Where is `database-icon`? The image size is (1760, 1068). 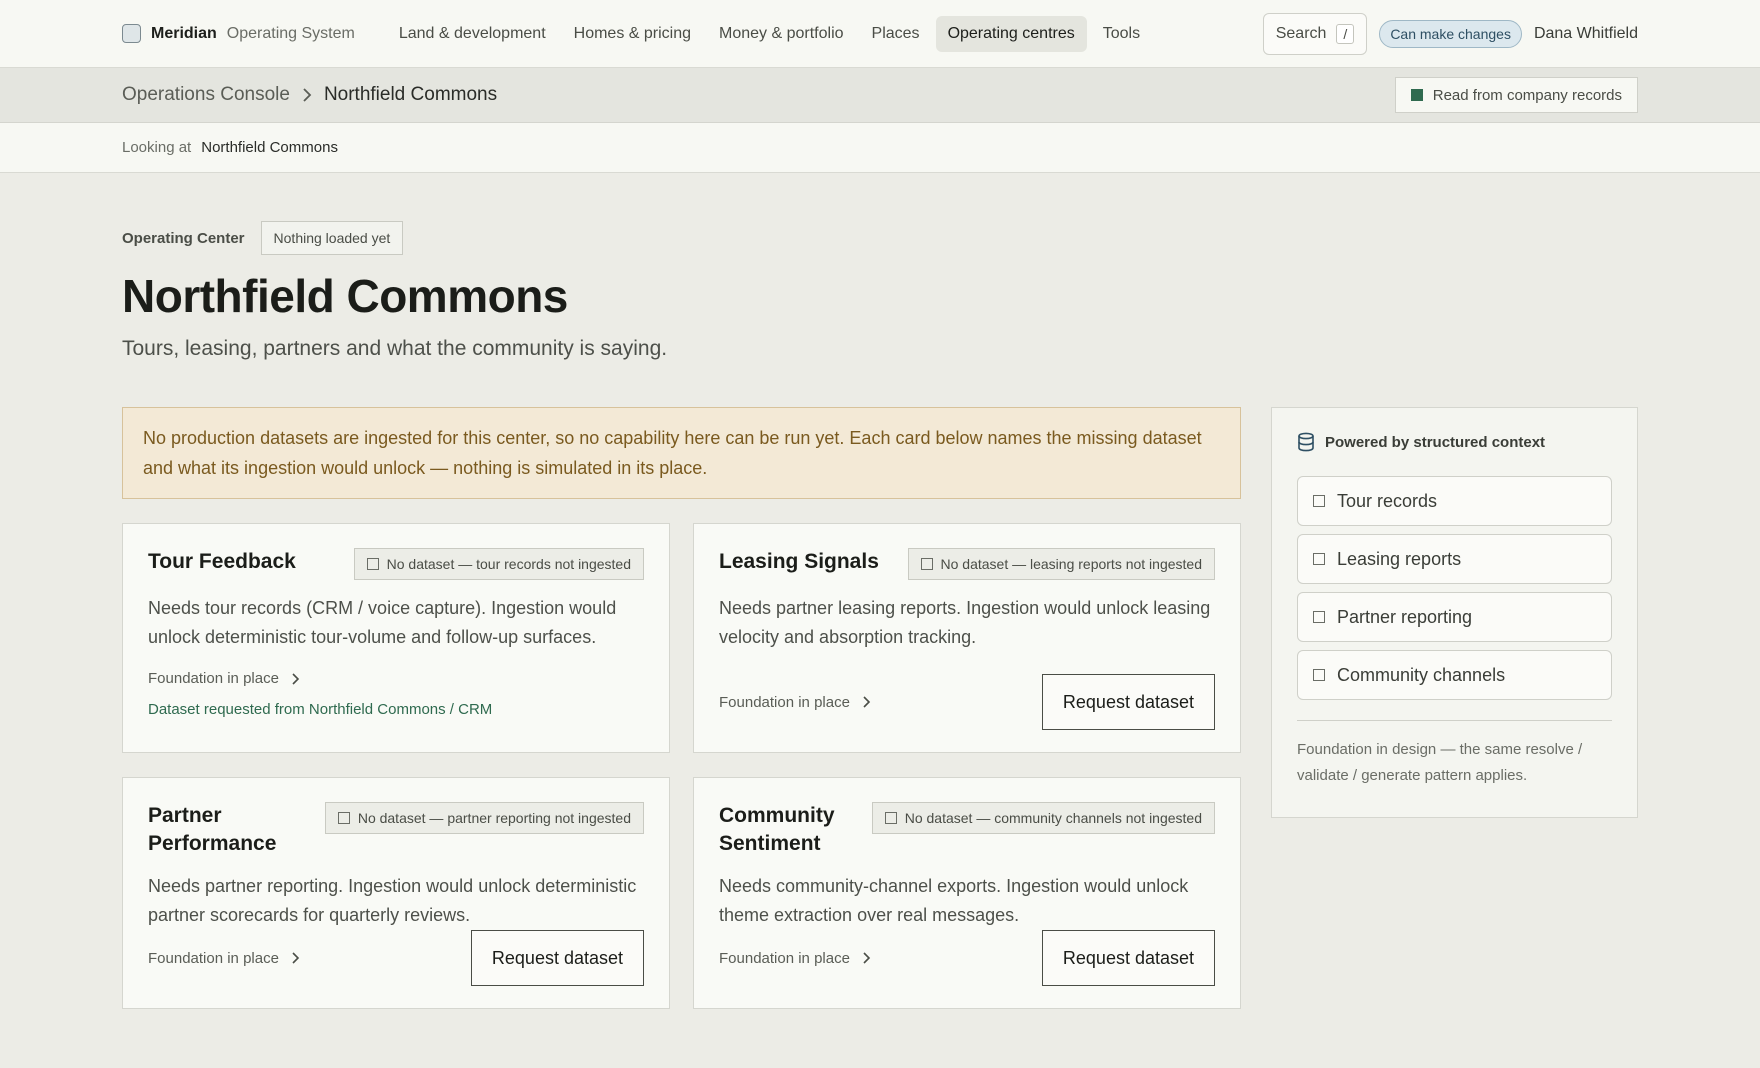
database-icon is located at coordinates (1306, 442).